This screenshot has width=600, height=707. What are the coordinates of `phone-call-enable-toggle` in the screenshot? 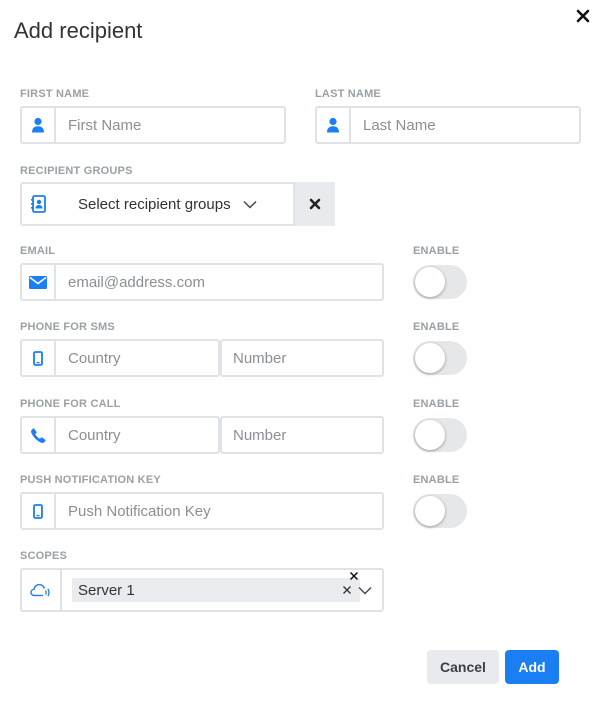 It's located at (440, 435).